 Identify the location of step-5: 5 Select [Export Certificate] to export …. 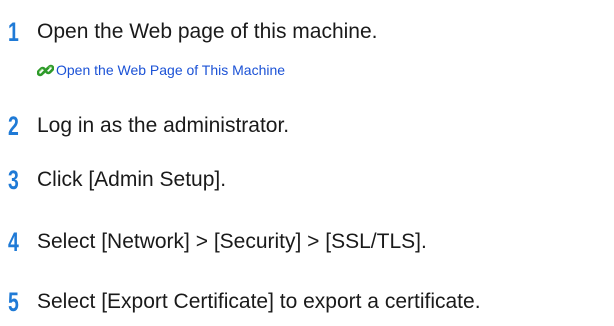
(307, 302).